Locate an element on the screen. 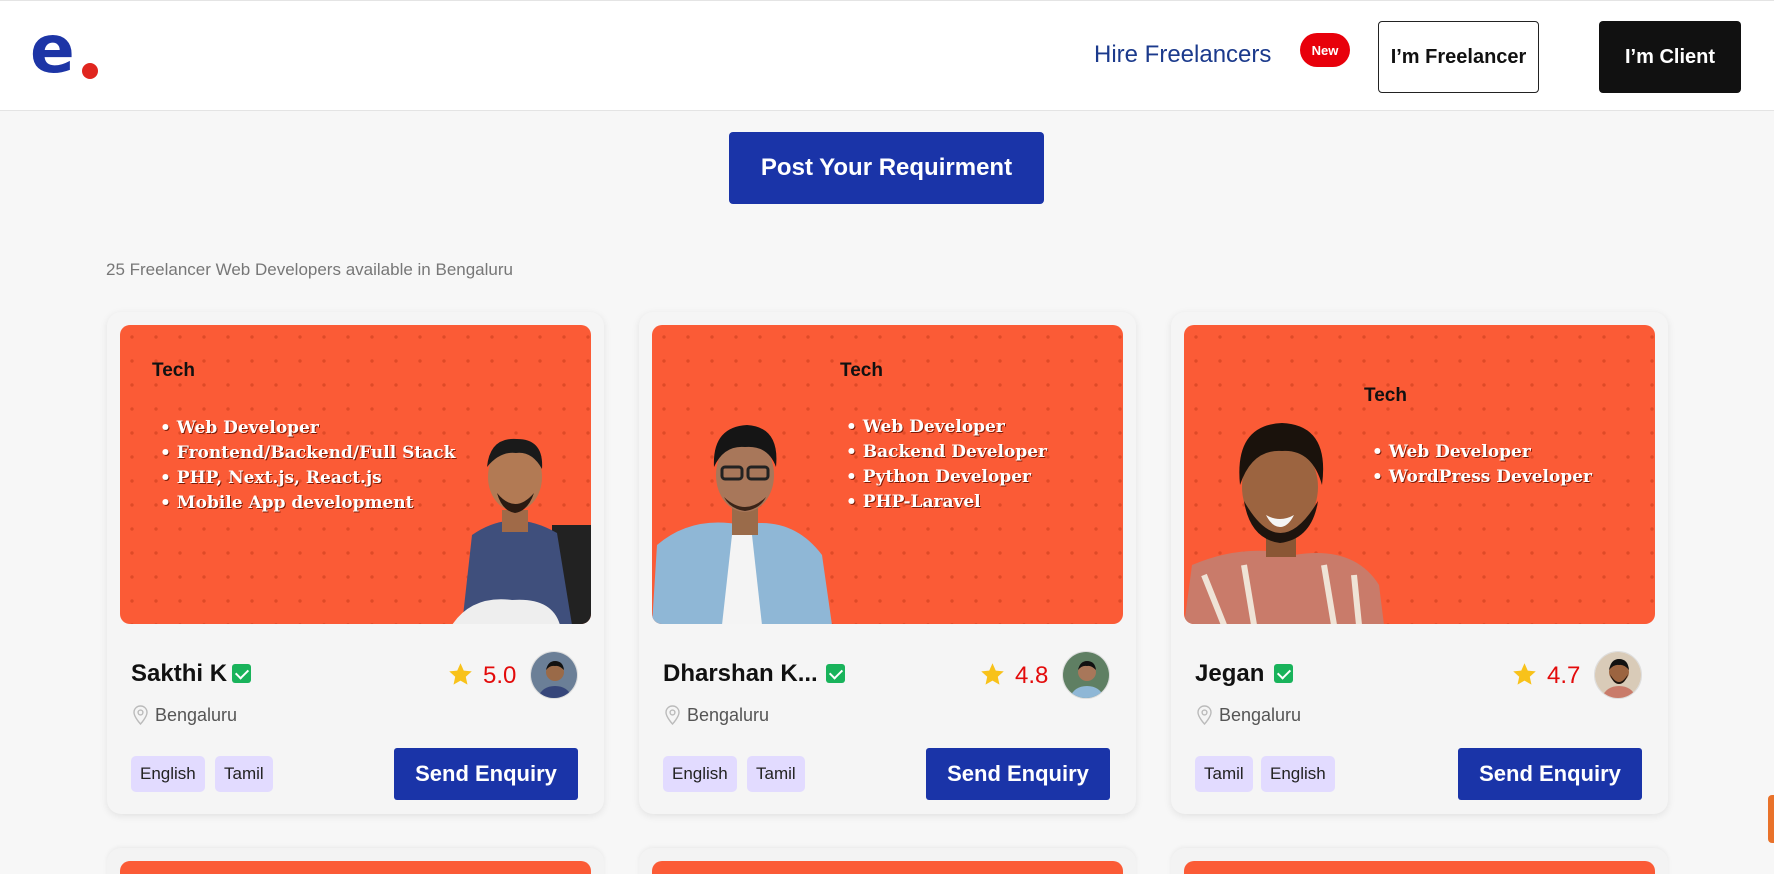 This screenshot has height=874, width=1774. logo-letter: e is located at coordinates (52, 49).